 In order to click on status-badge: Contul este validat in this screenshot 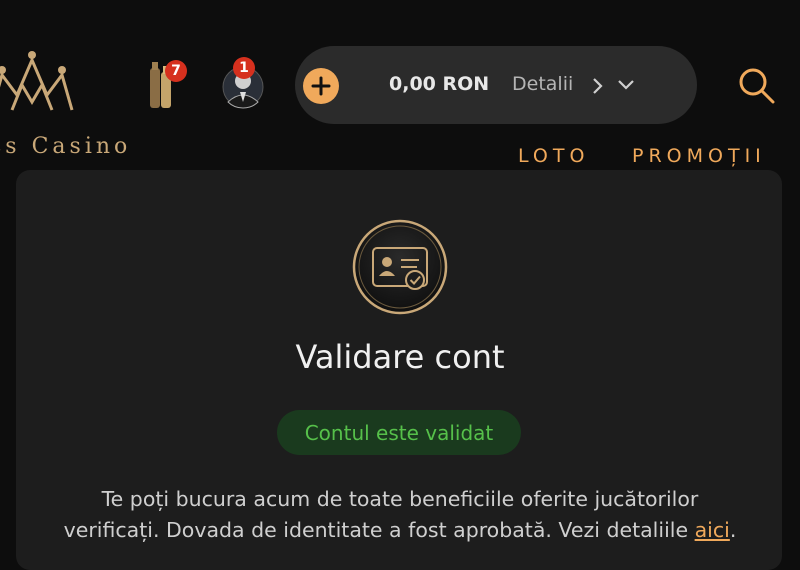, I will do `click(399, 432)`.